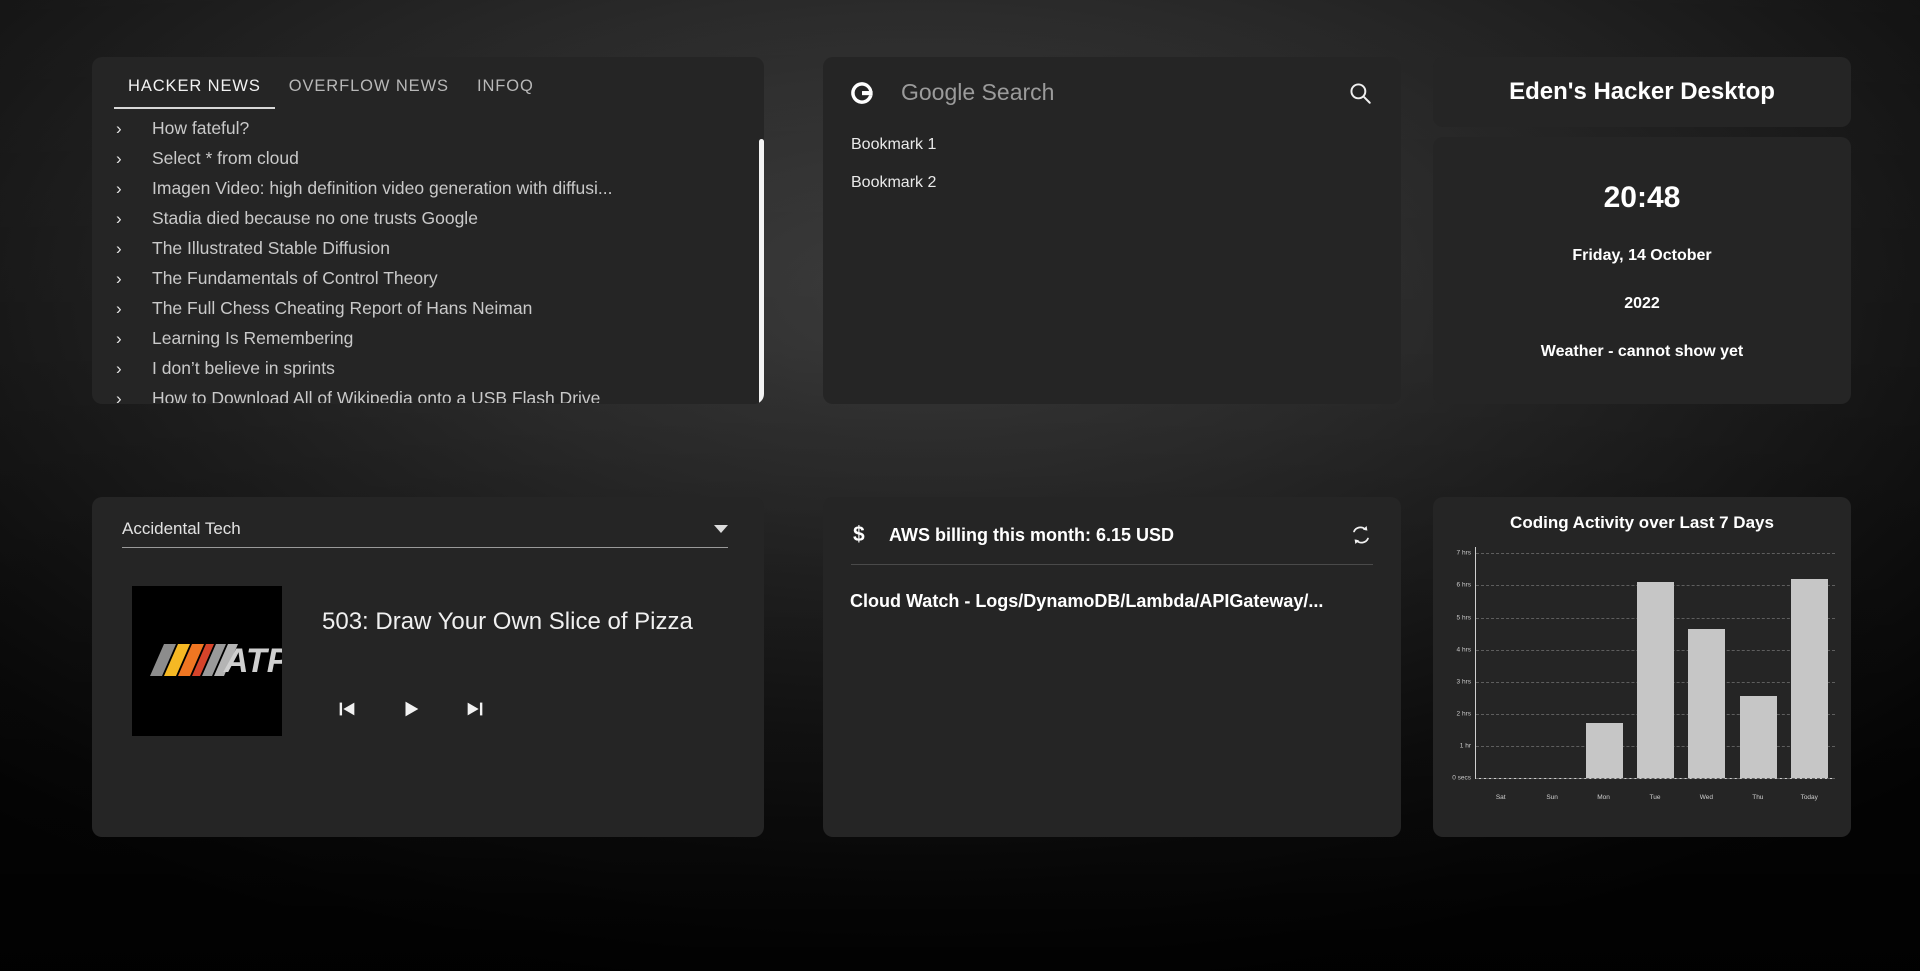  Describe the element at coordinates (1642, 255) in the screenshot. I see `clock-date: Friday, 14 October` at that location.